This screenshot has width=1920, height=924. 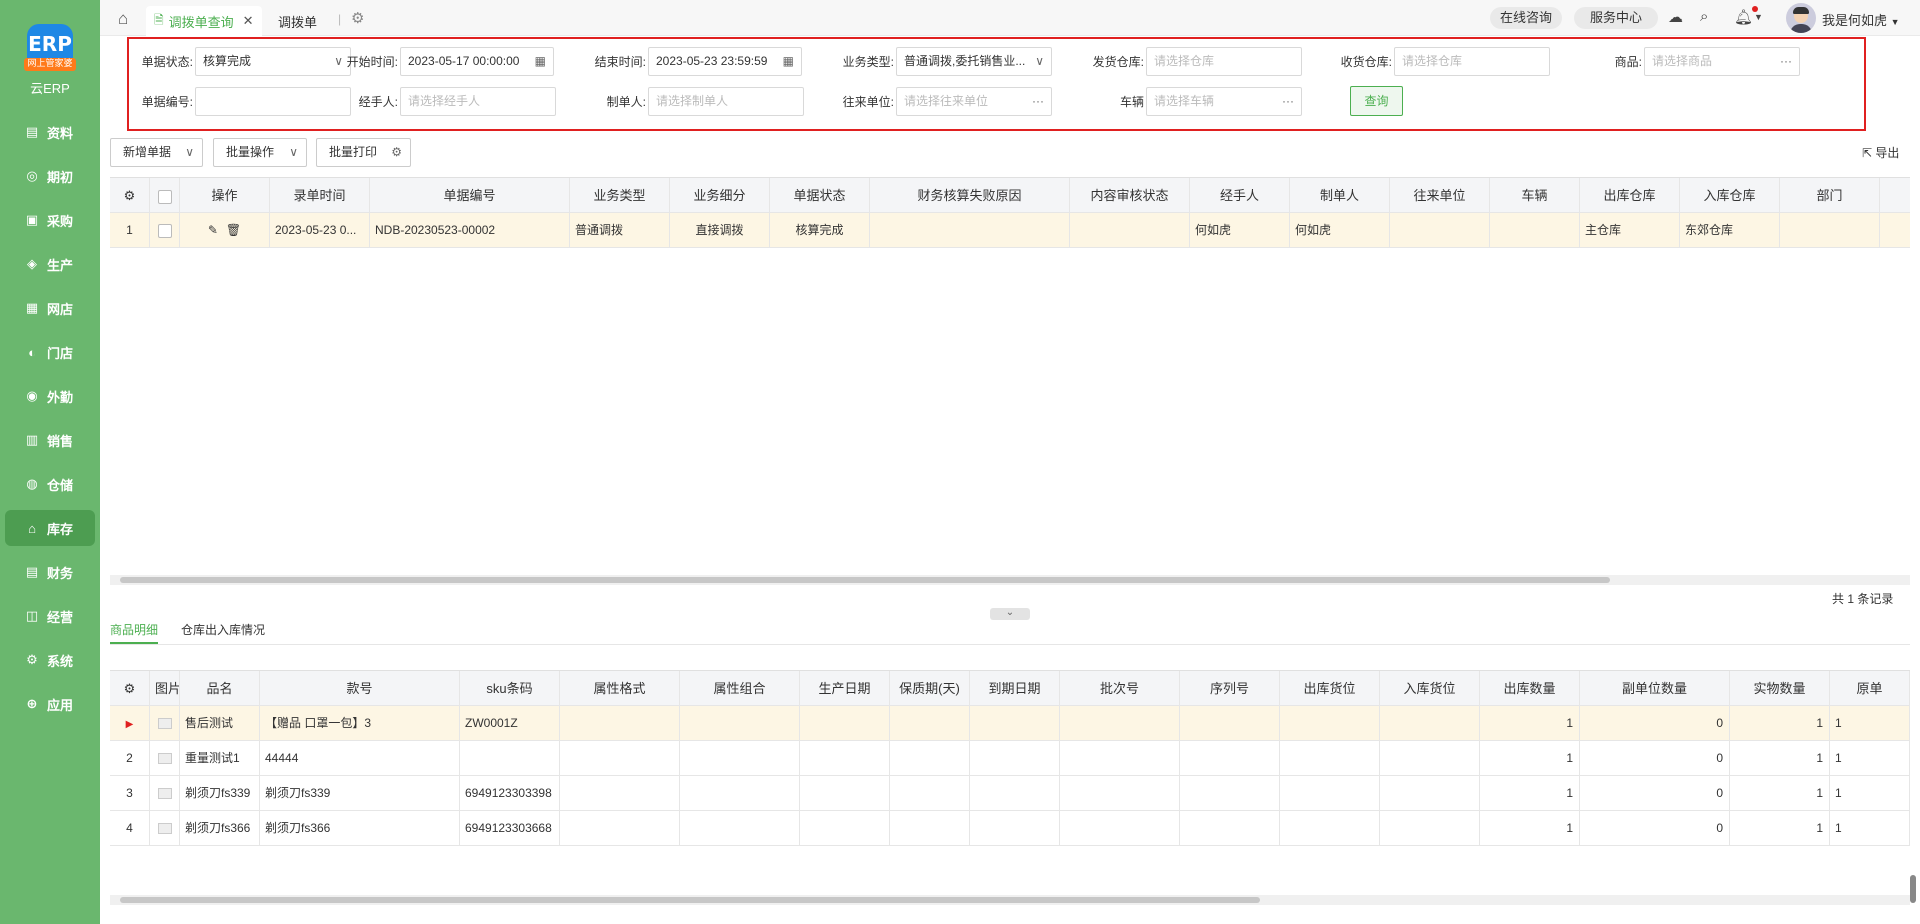 I want to click on col-header: 制单人, so click(x=1340, y=195).